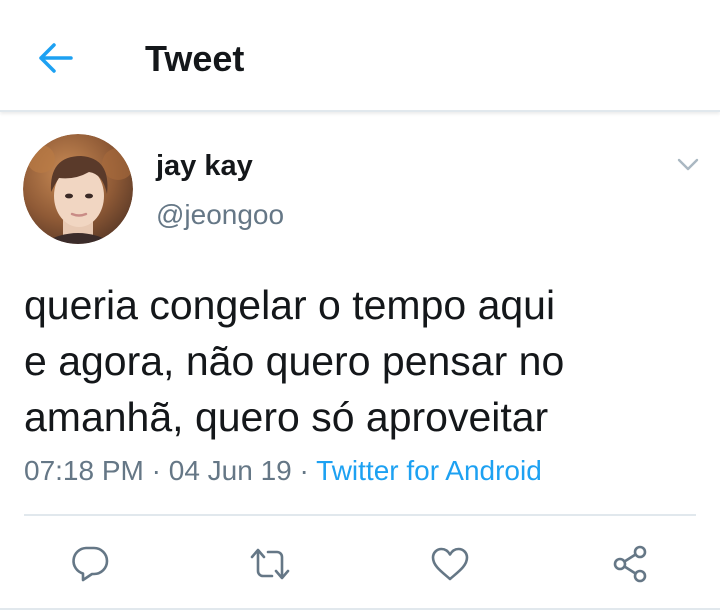 The image size is (720, 615). I want to click on share-icon, so click(630, 564).